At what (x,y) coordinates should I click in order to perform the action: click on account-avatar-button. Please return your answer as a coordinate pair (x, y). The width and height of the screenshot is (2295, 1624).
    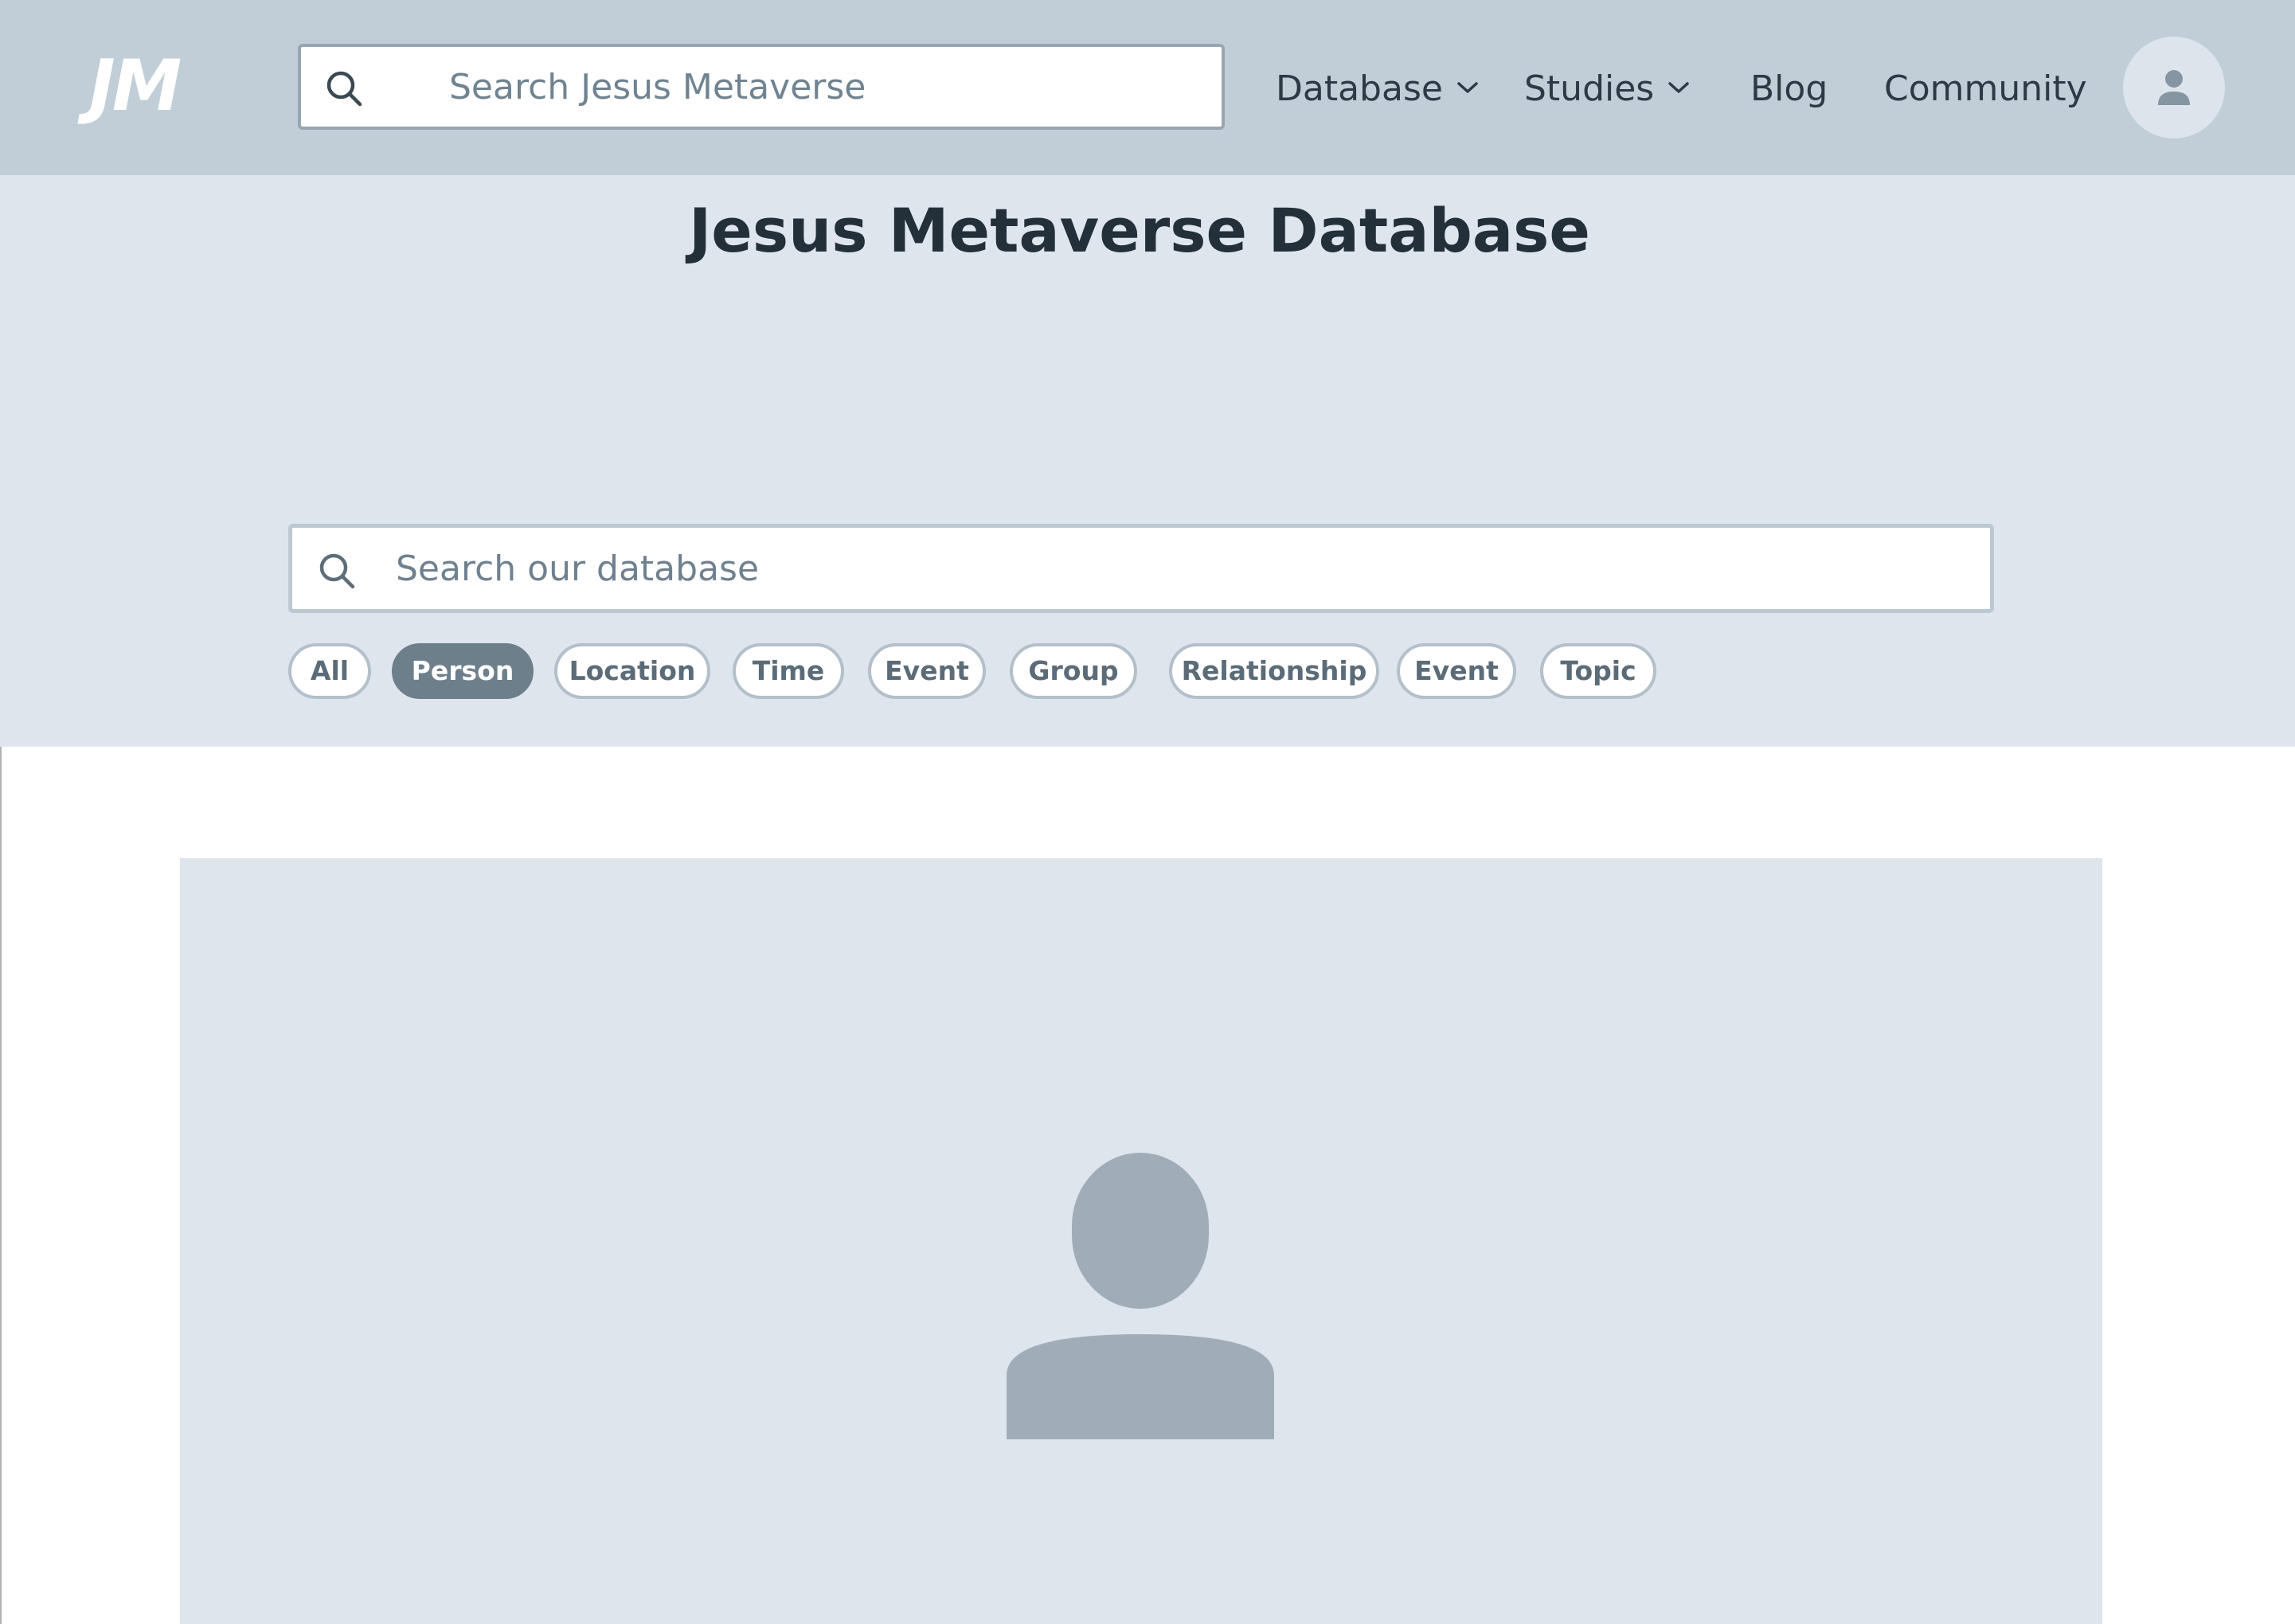
    Looking at the image, I should click on (2174, 88).